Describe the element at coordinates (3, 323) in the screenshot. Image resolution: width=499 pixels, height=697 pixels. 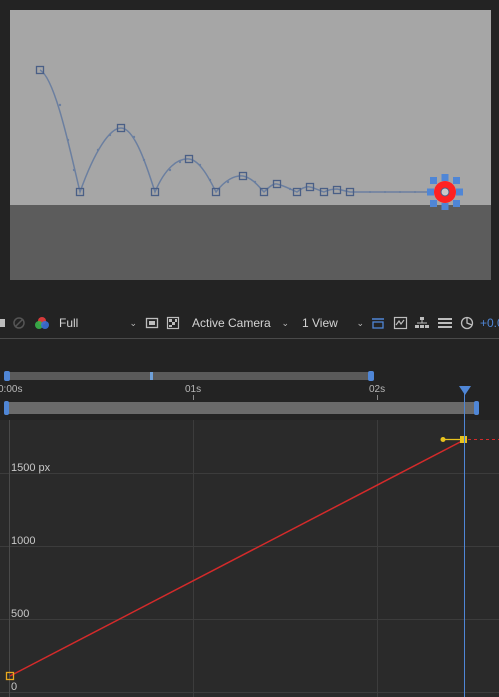
I see `snapshot-icon` at that location.